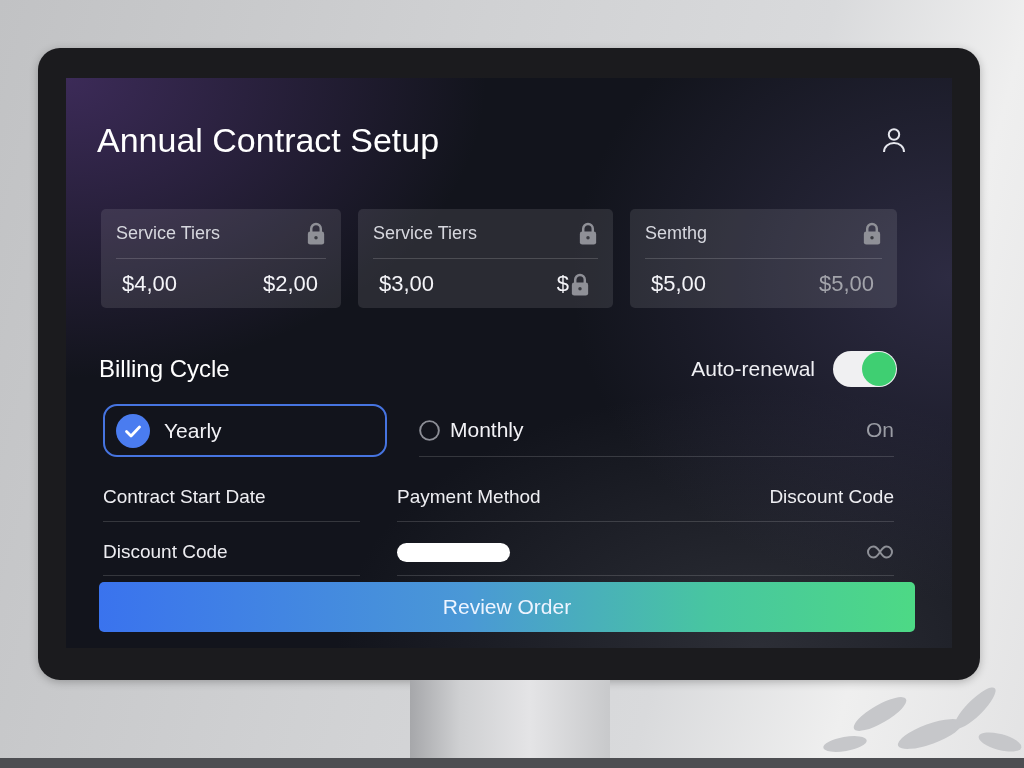  What do you see at coordinates (184, 497) in the screenshot?
I see `field-label: Contract Start Date` at bounding box center [184, 497].